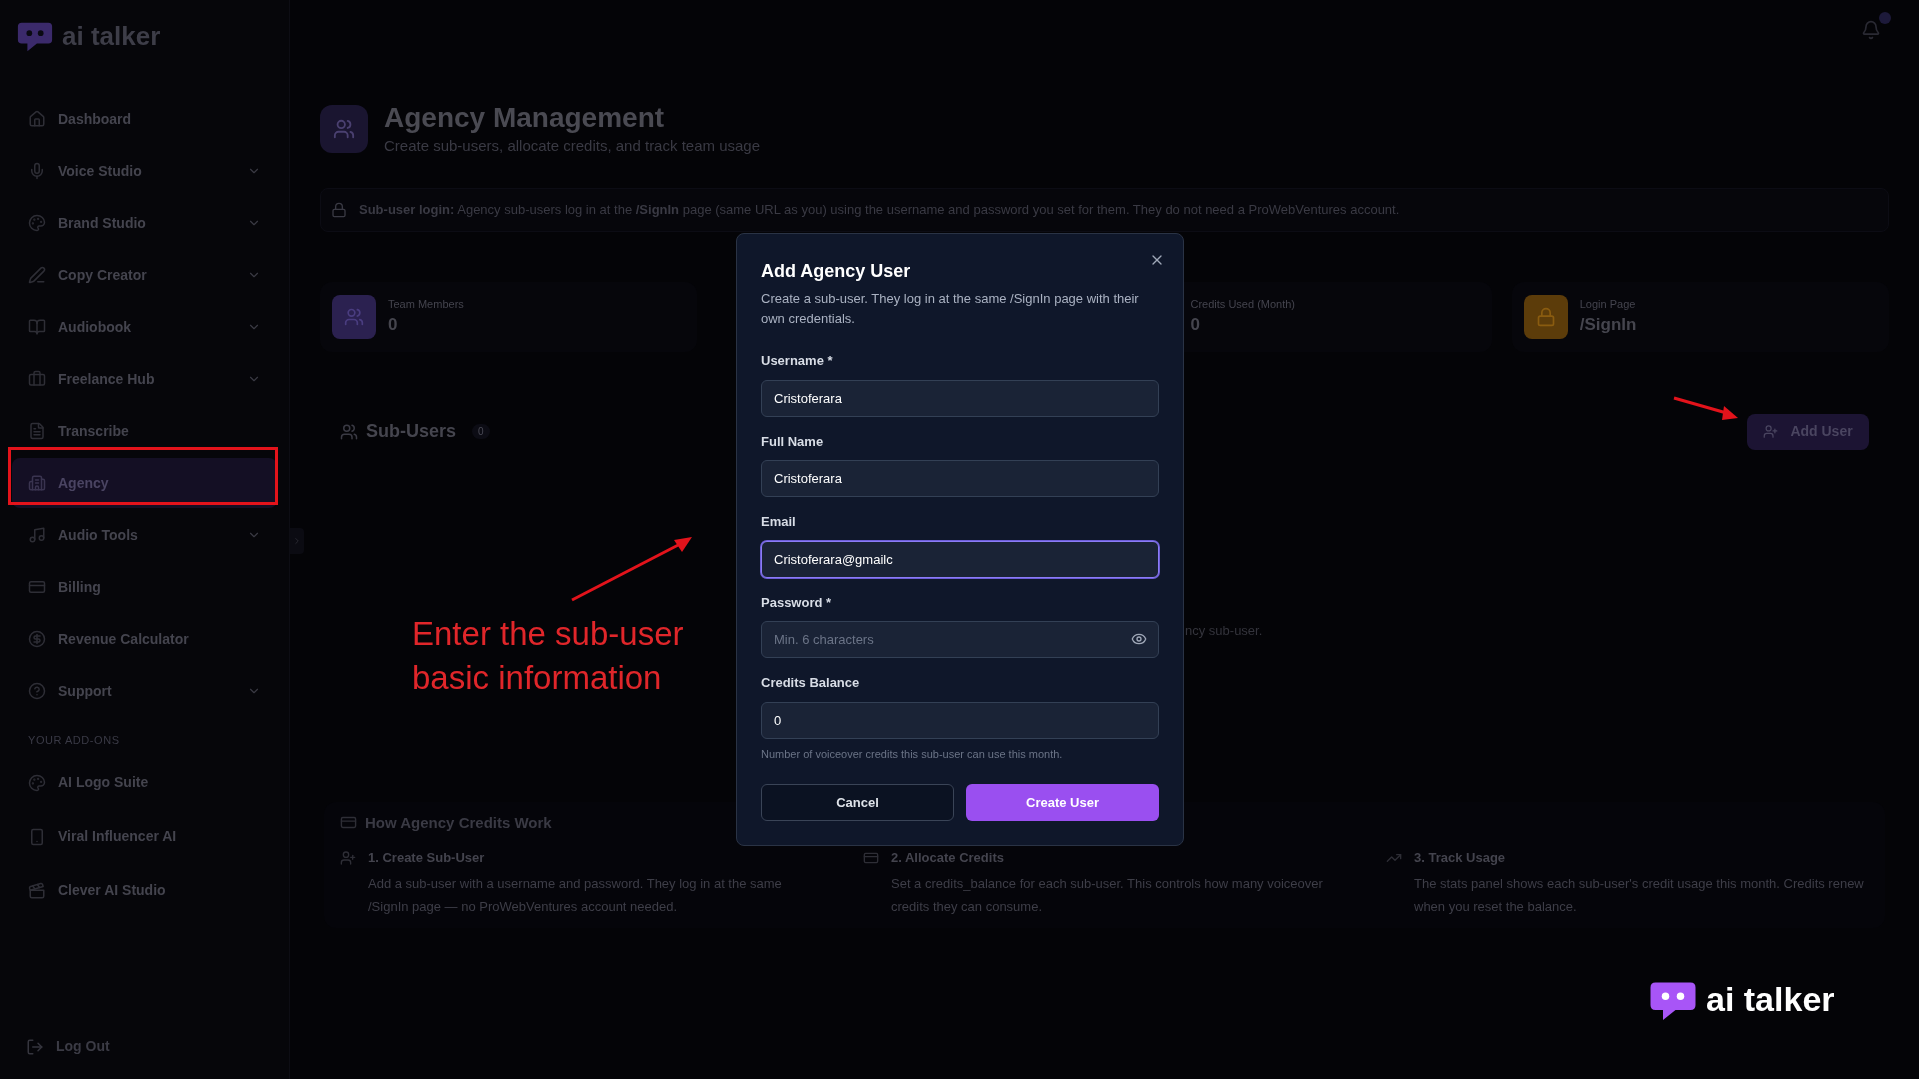  What do you see at coordinates (144, 171) in the screenshot?
I see `sidebar-item: Voice Studio` at bounding box center [144, 171].